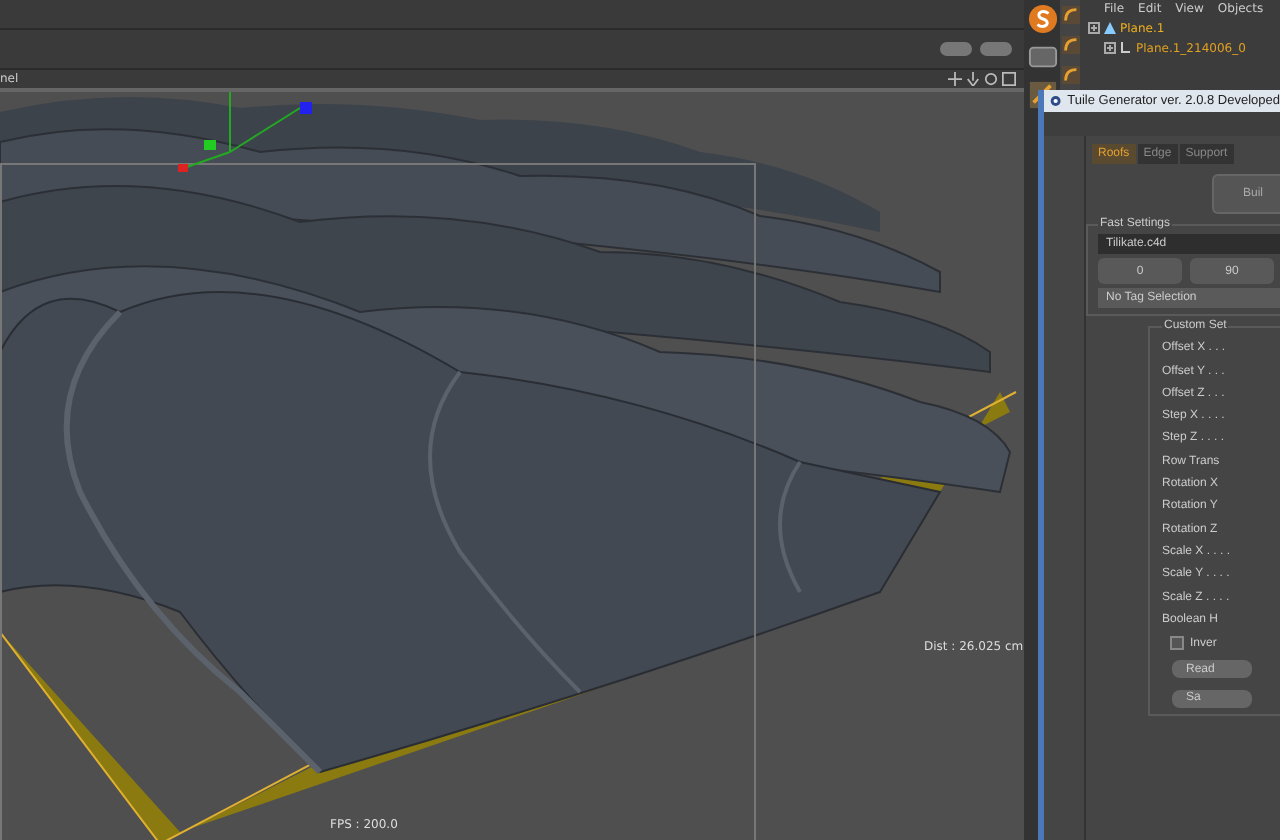  I want to click on checkbox, so click(1177, 643).